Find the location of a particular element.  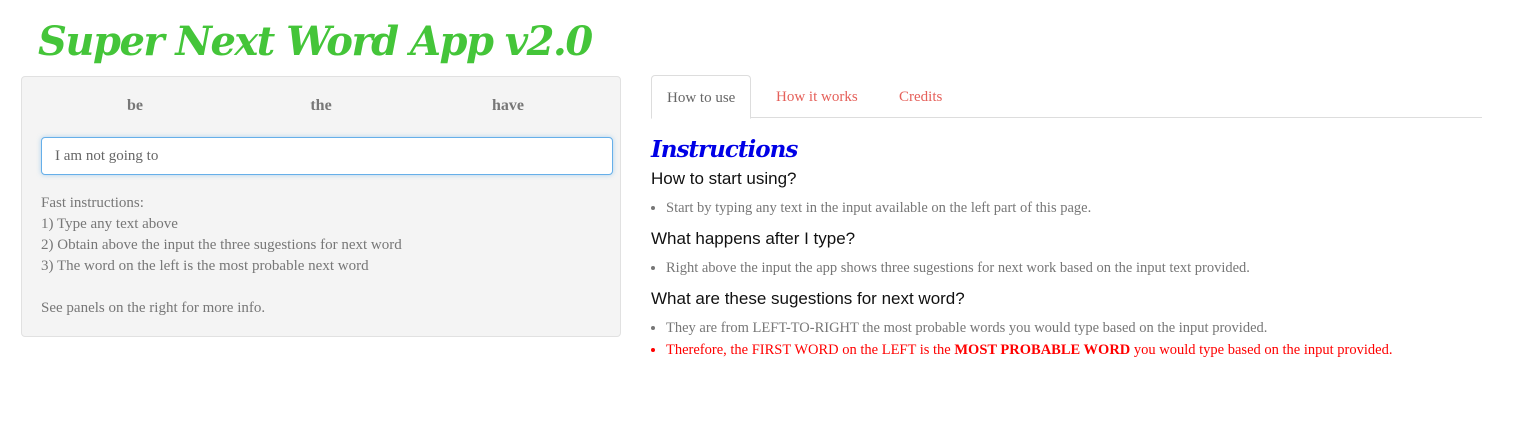

question-heading: What happens after I type? is located at coordinates (753, 238).